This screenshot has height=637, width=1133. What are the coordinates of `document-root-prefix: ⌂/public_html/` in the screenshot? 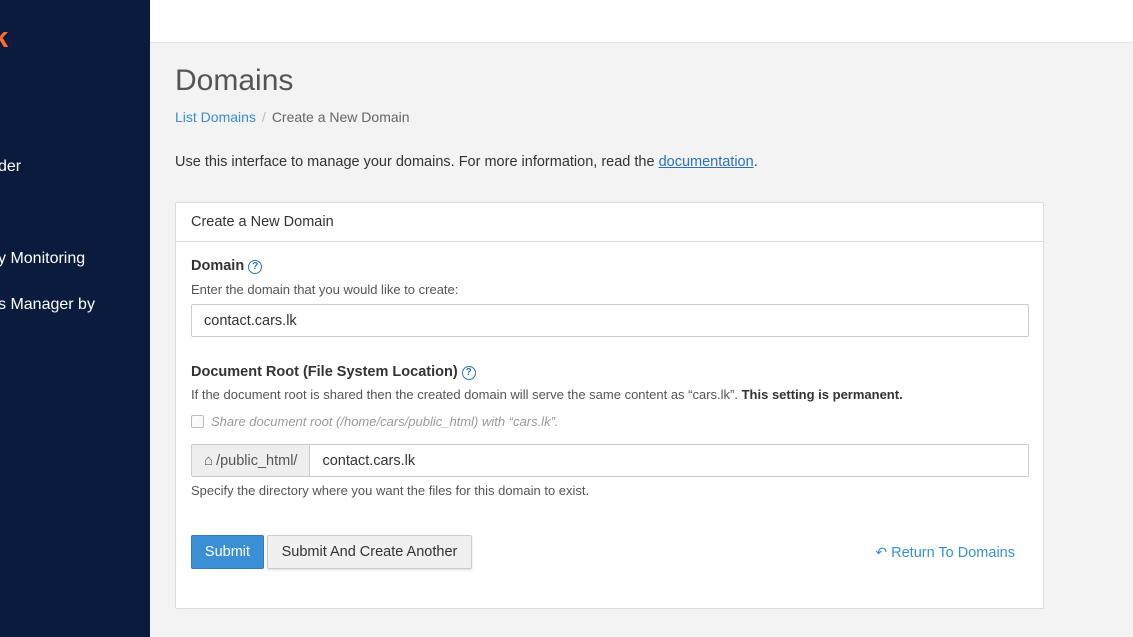 It's located at (250, 460).